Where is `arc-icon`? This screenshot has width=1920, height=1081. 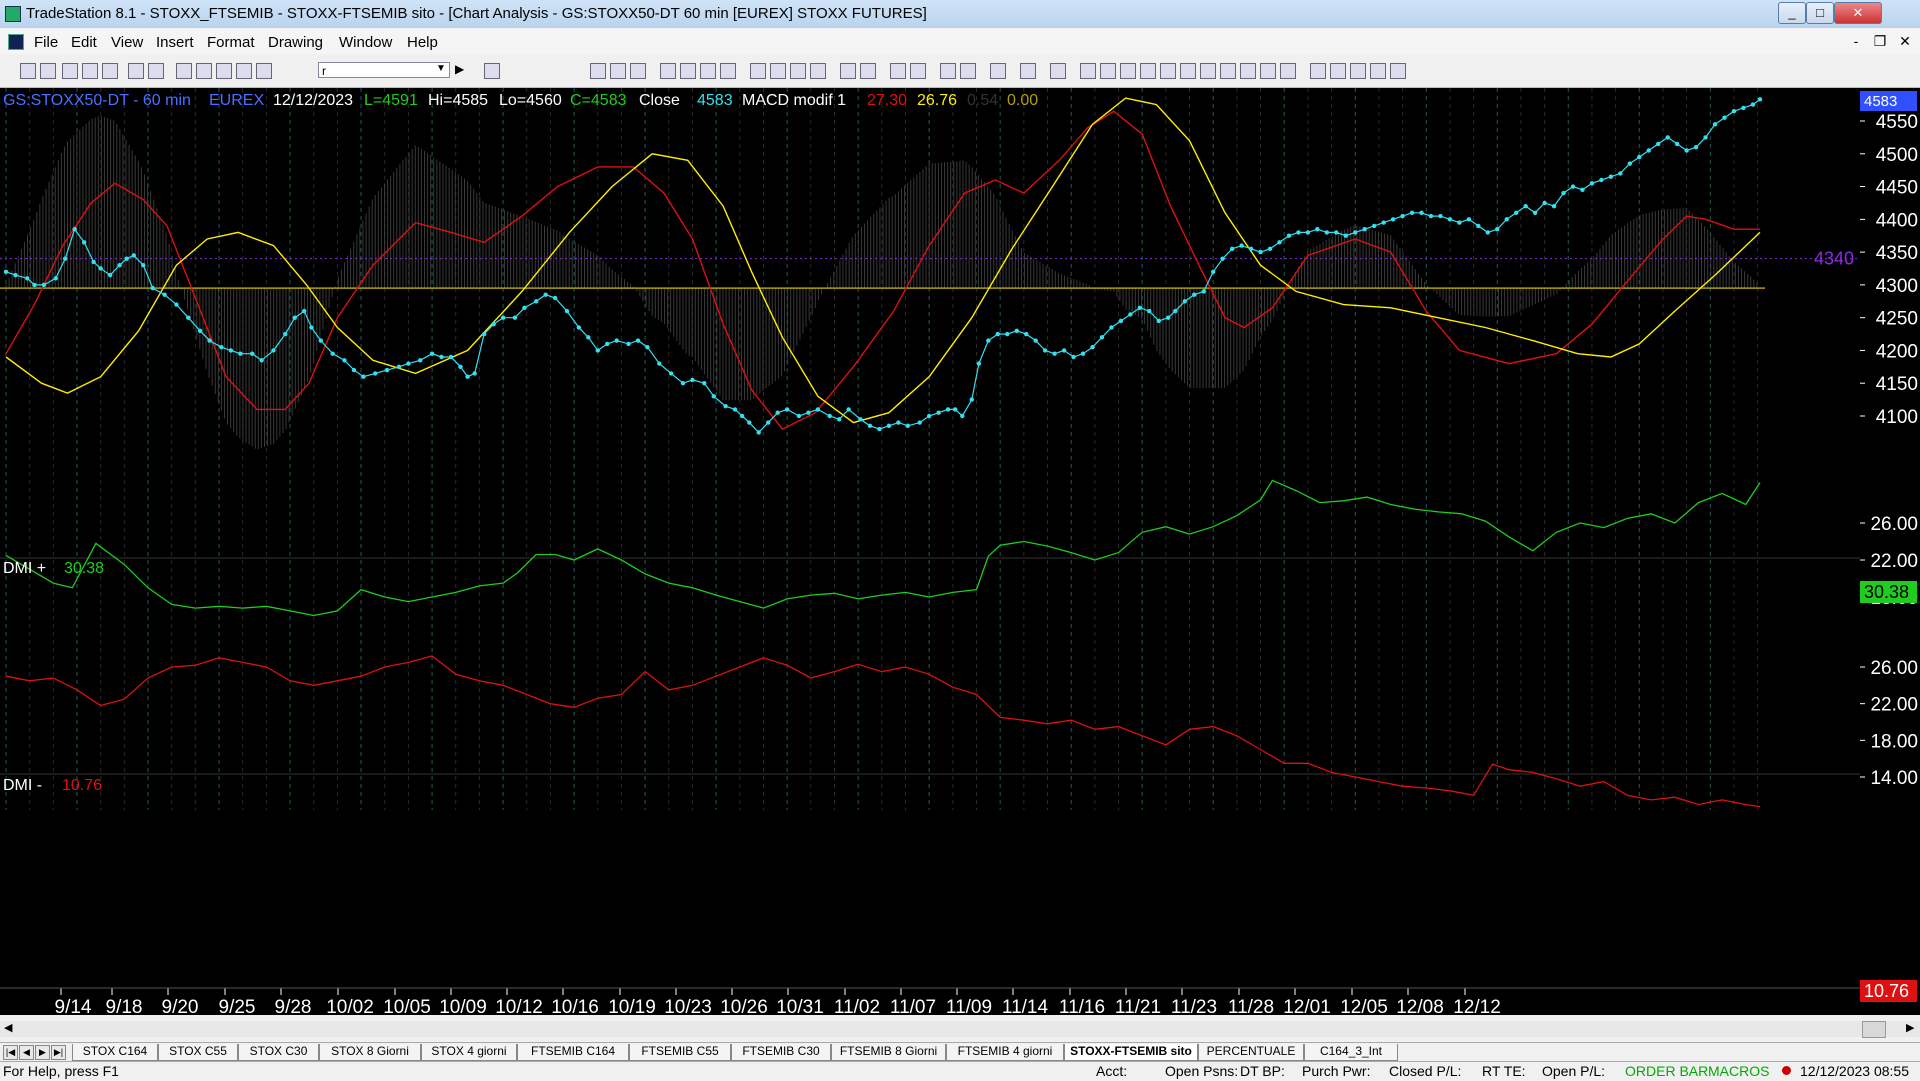
arc-icon is located at coordinates (1268, 71).